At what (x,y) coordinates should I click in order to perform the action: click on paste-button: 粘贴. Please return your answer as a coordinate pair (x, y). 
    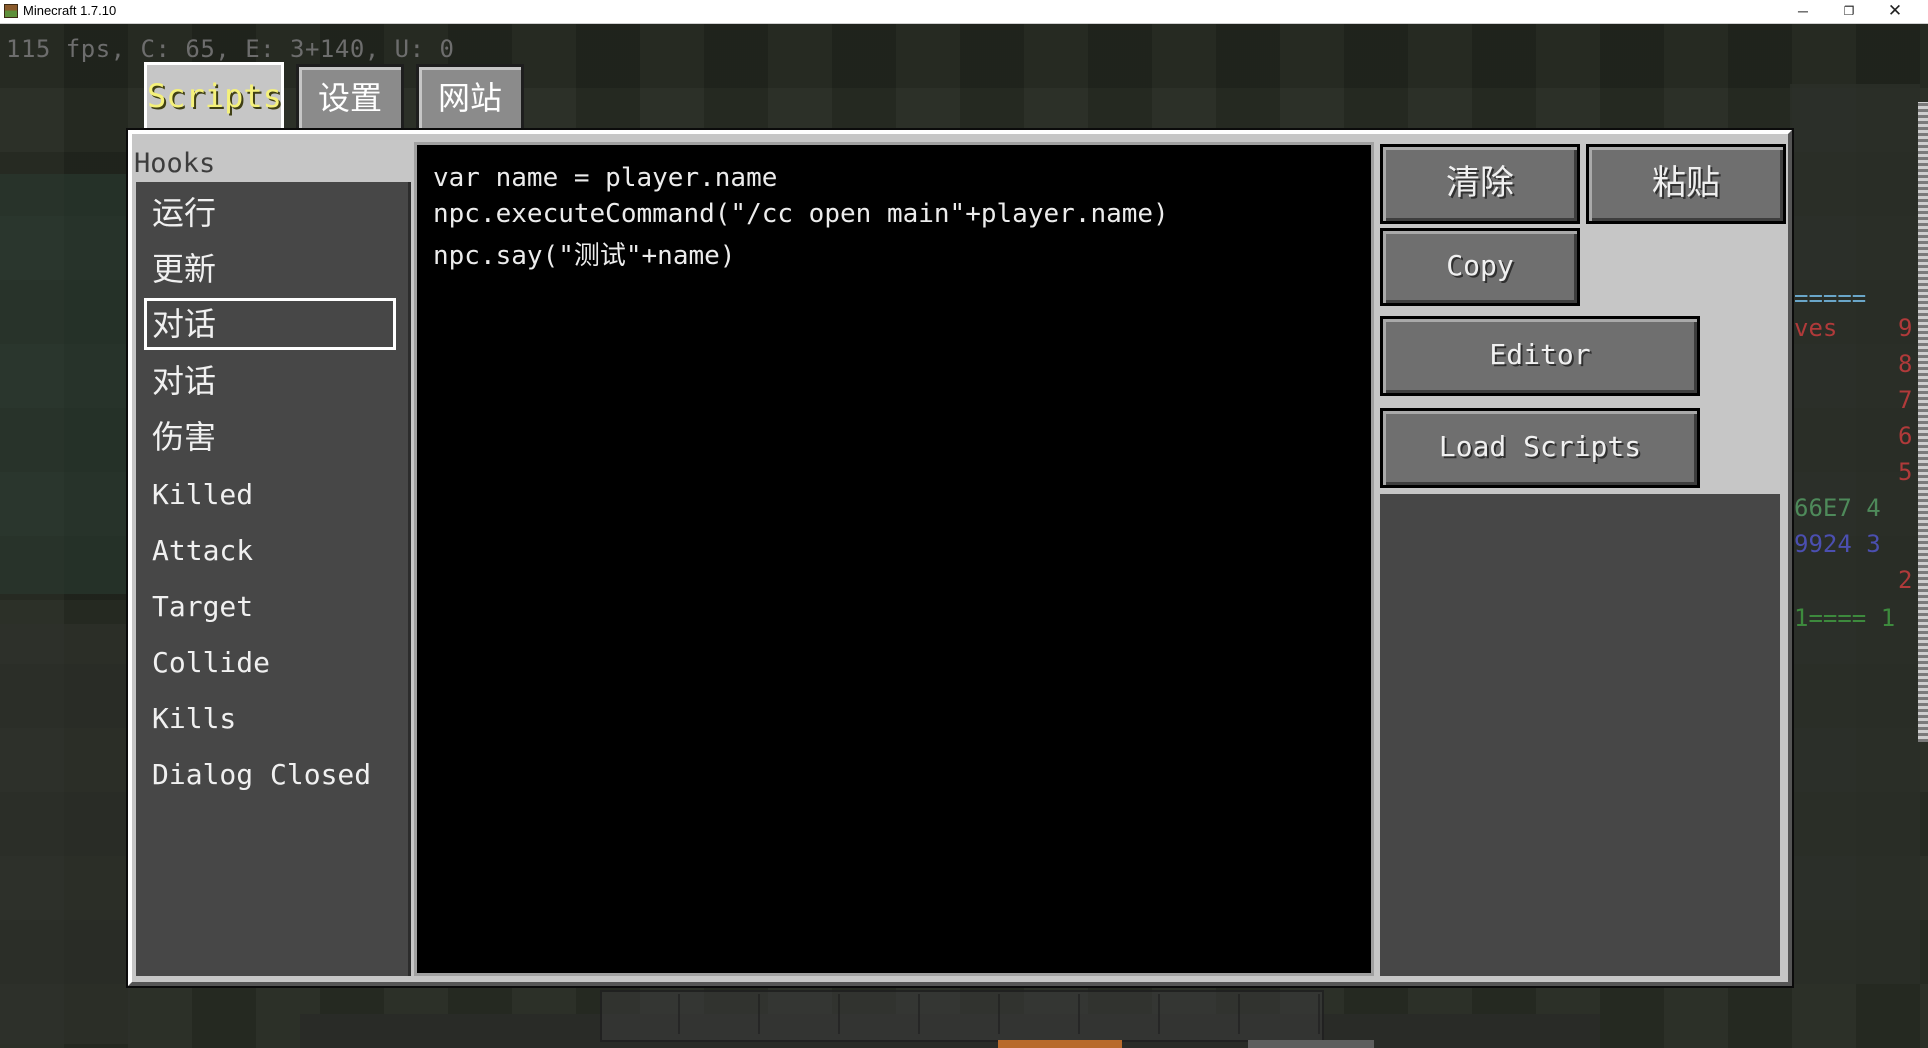
    Looking at the image, I should click on (1686, 184).